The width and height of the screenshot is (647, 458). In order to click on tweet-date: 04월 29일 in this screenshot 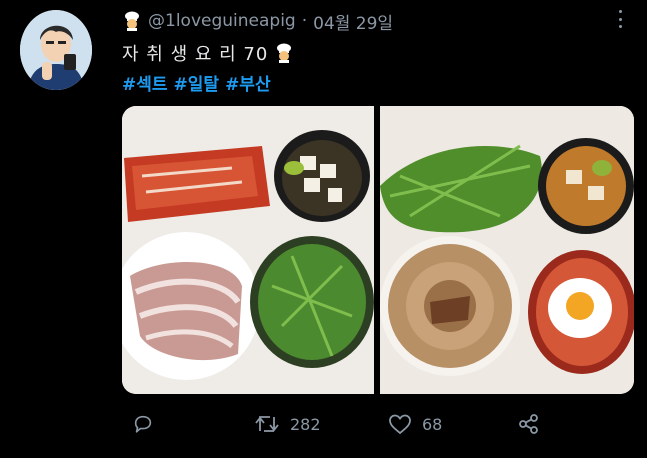, I will do `click(353, 21)`.